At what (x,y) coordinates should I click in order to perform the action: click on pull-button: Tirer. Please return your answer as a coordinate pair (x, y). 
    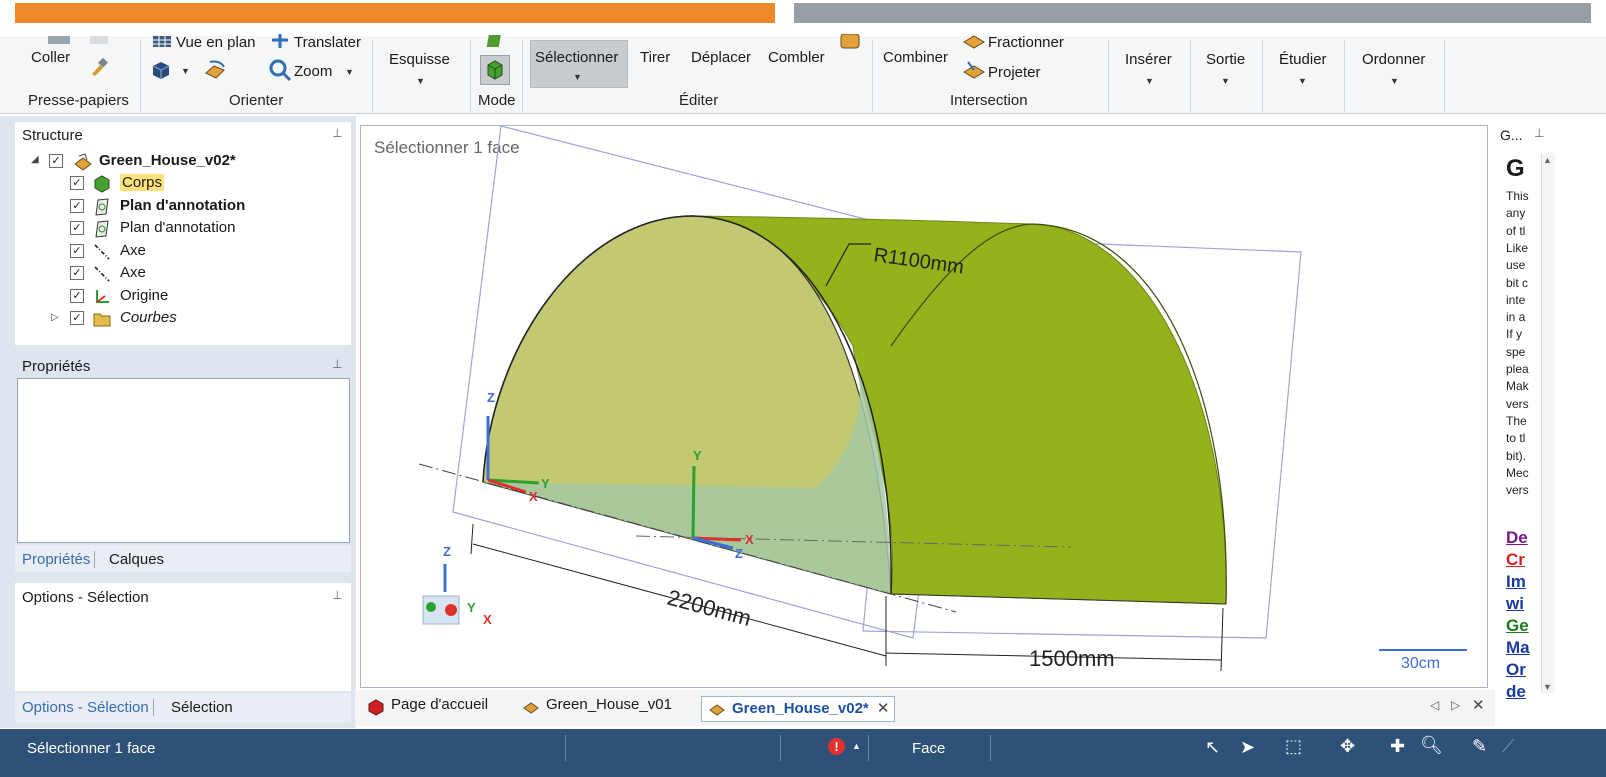
    Looking at the image, I should click on (655, 57).